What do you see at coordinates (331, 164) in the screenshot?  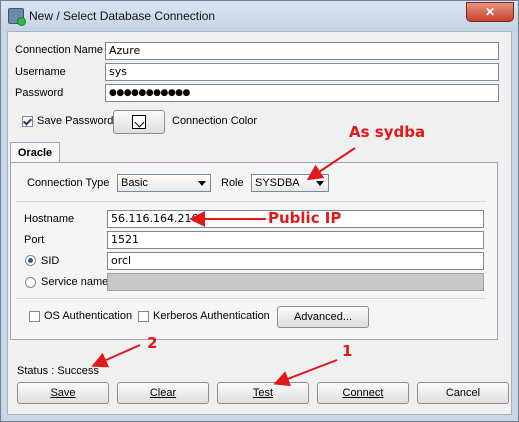 I see `arrow-to-role` at bounding box center [331, 164].